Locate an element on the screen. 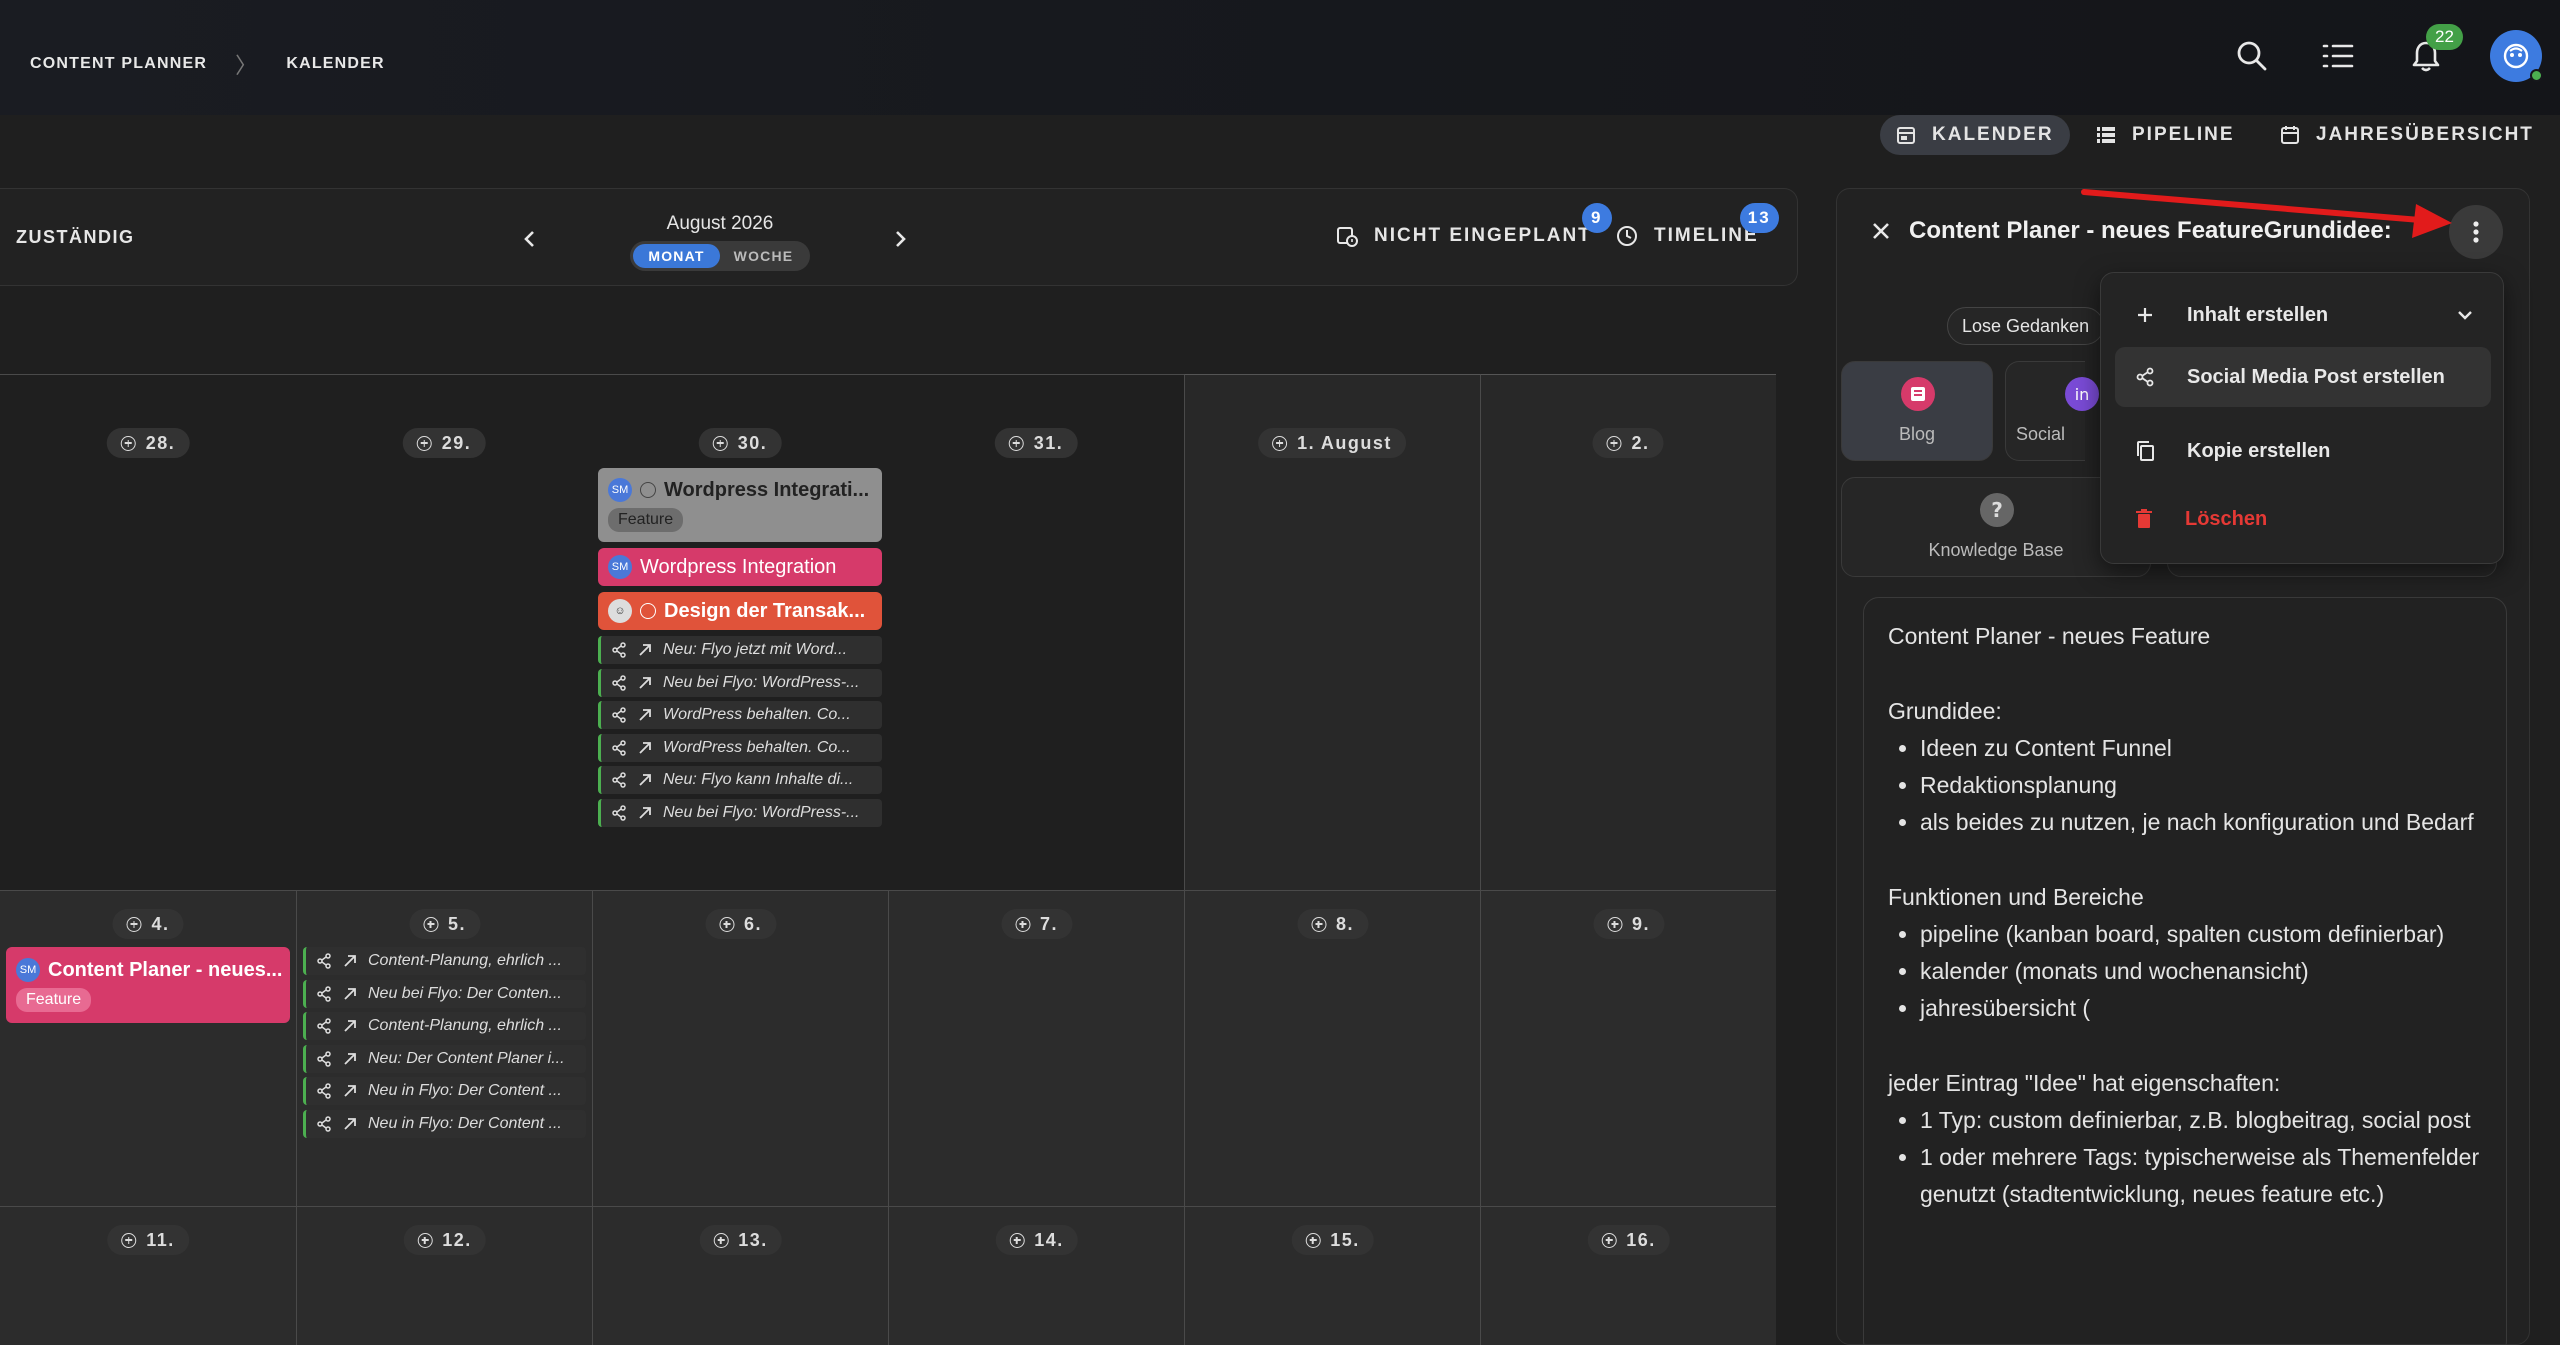 The height and width of the screenshot is (1345, 2560). date-add-button: 7. is located at coordinates (1036, 924).